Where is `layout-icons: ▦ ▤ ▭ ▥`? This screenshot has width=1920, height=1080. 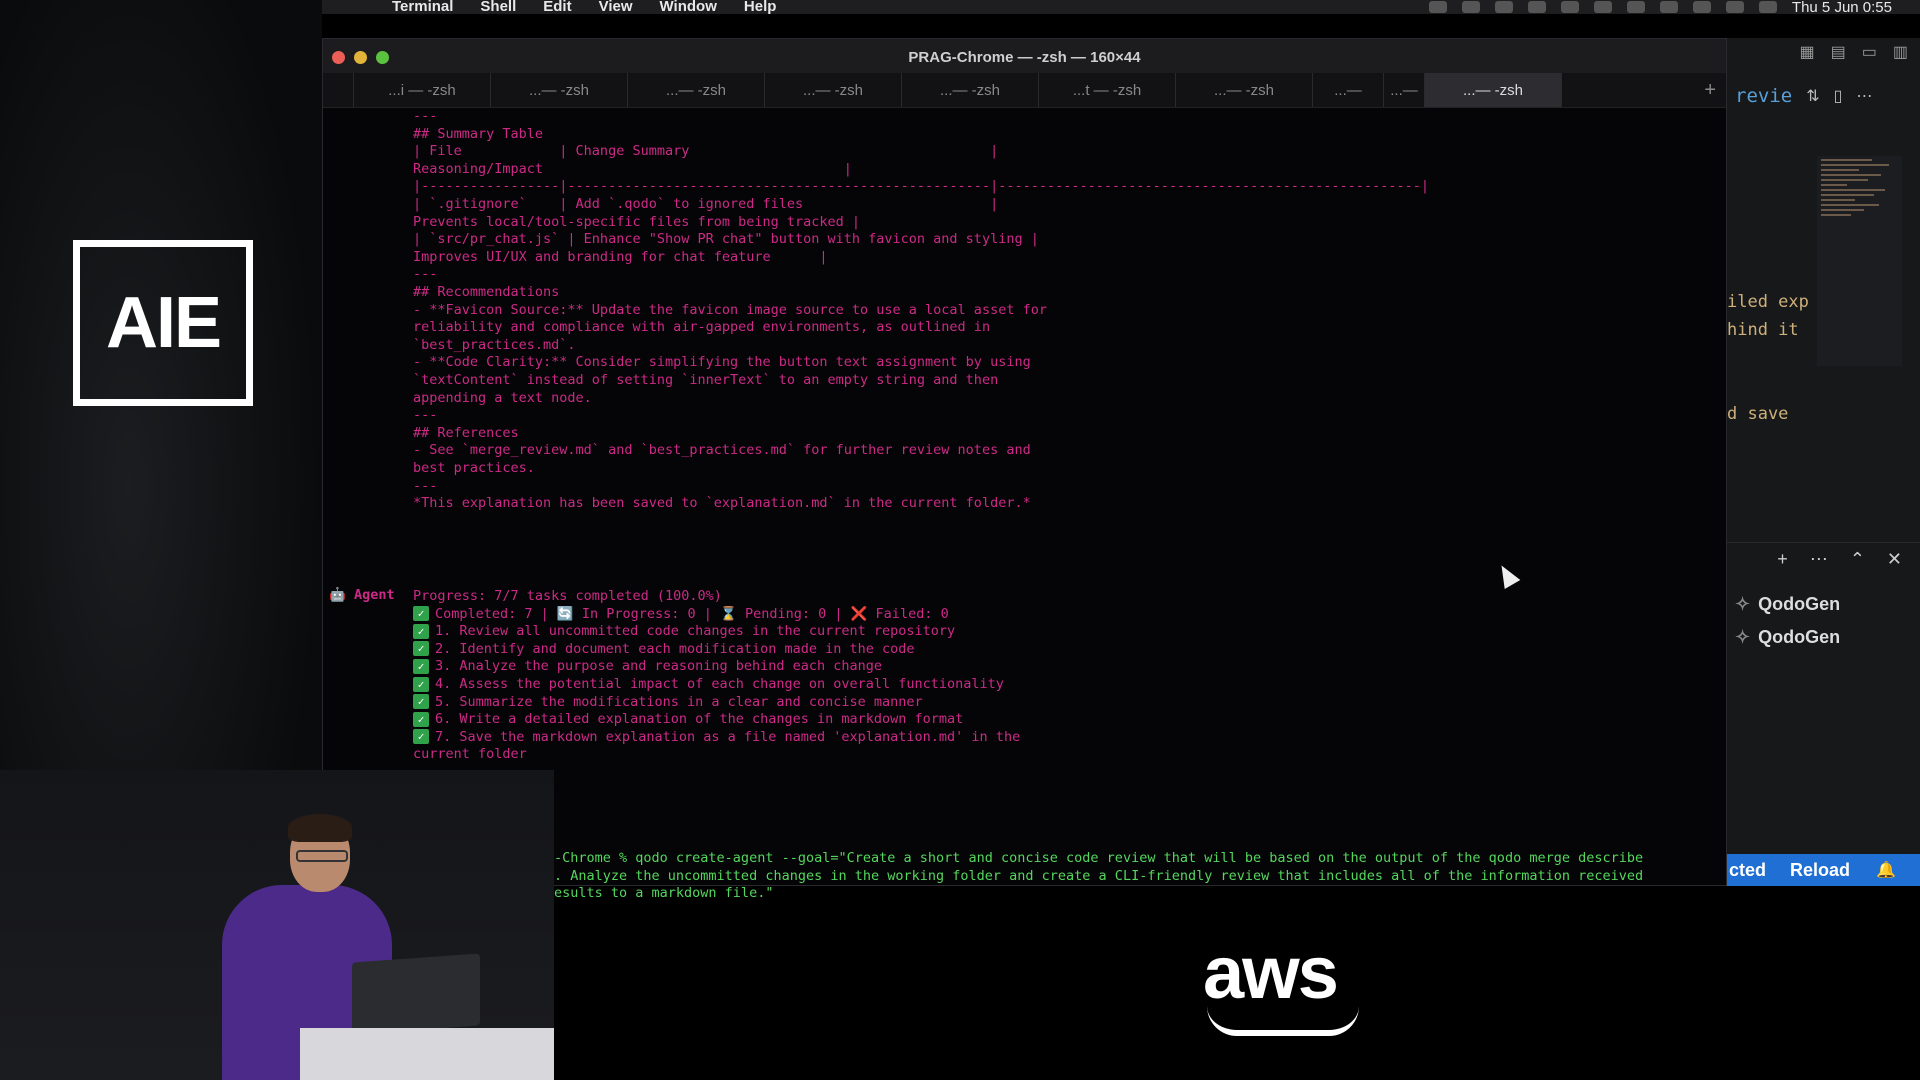 layout-icons: ▦ ▤ ▭ ▥ is located at coordinates (1823, 52).